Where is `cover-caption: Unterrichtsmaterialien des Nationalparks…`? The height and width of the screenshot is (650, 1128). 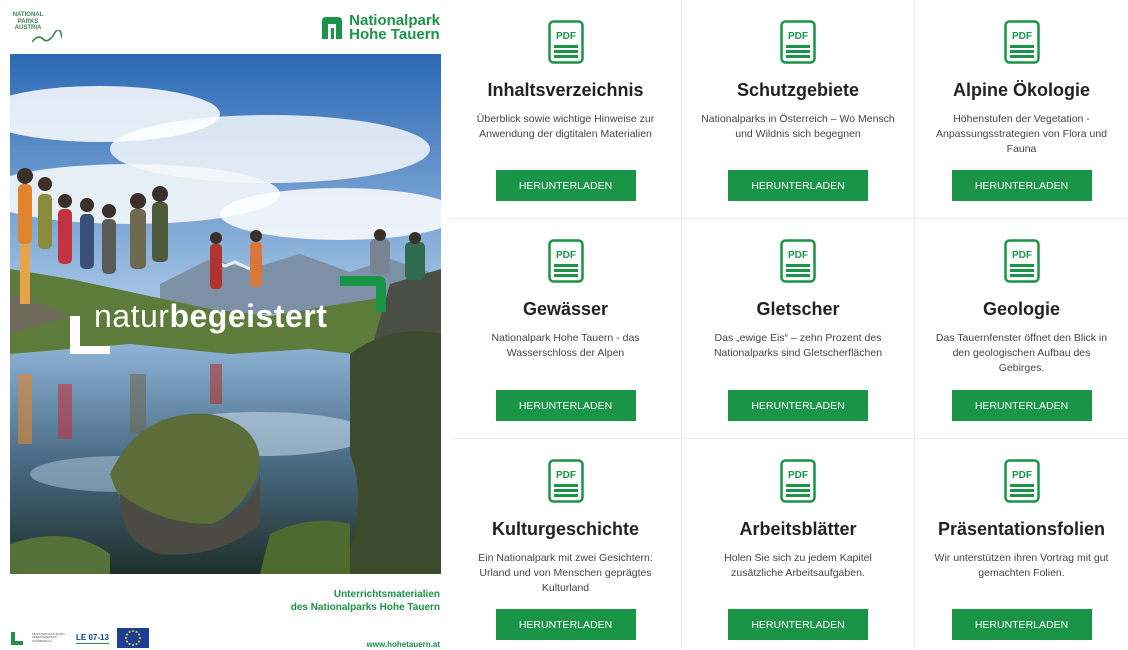 cover-caption: Unterrichtsmaterialien des Nationalparks… is located at coordinates (365, 601).